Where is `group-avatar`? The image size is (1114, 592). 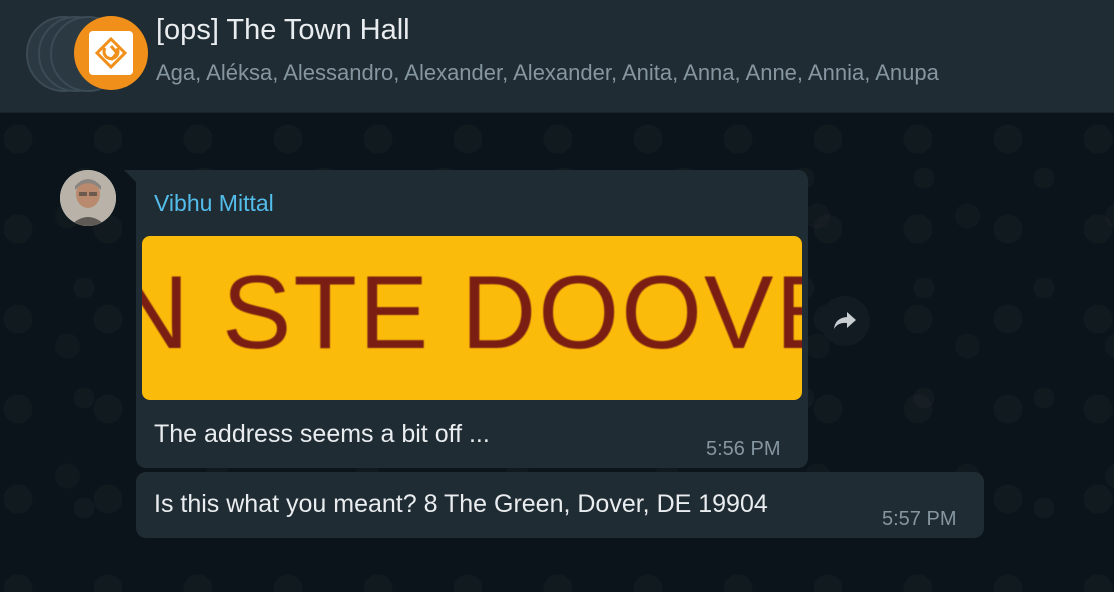
group-avatar is located at coordinates (111, 53).